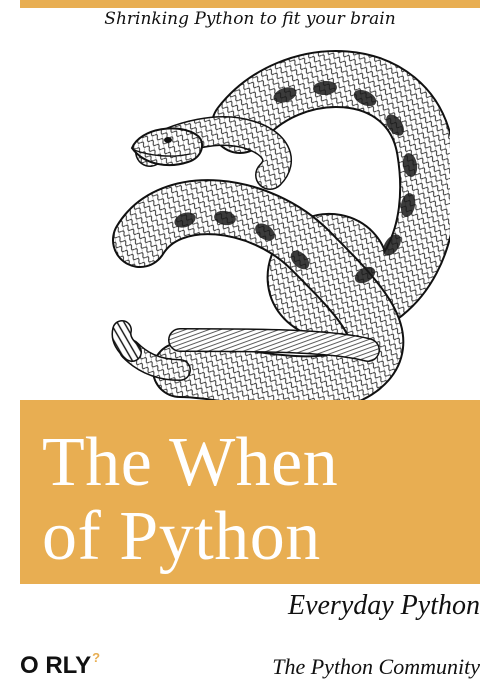 This screenshot has height=700, width=500. I want to click on publisher-logo: O RLY?, so click(60, 665).